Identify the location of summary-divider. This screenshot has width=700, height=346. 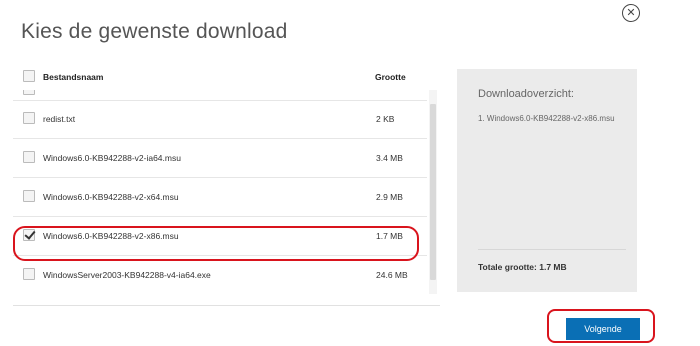
(552, 249).